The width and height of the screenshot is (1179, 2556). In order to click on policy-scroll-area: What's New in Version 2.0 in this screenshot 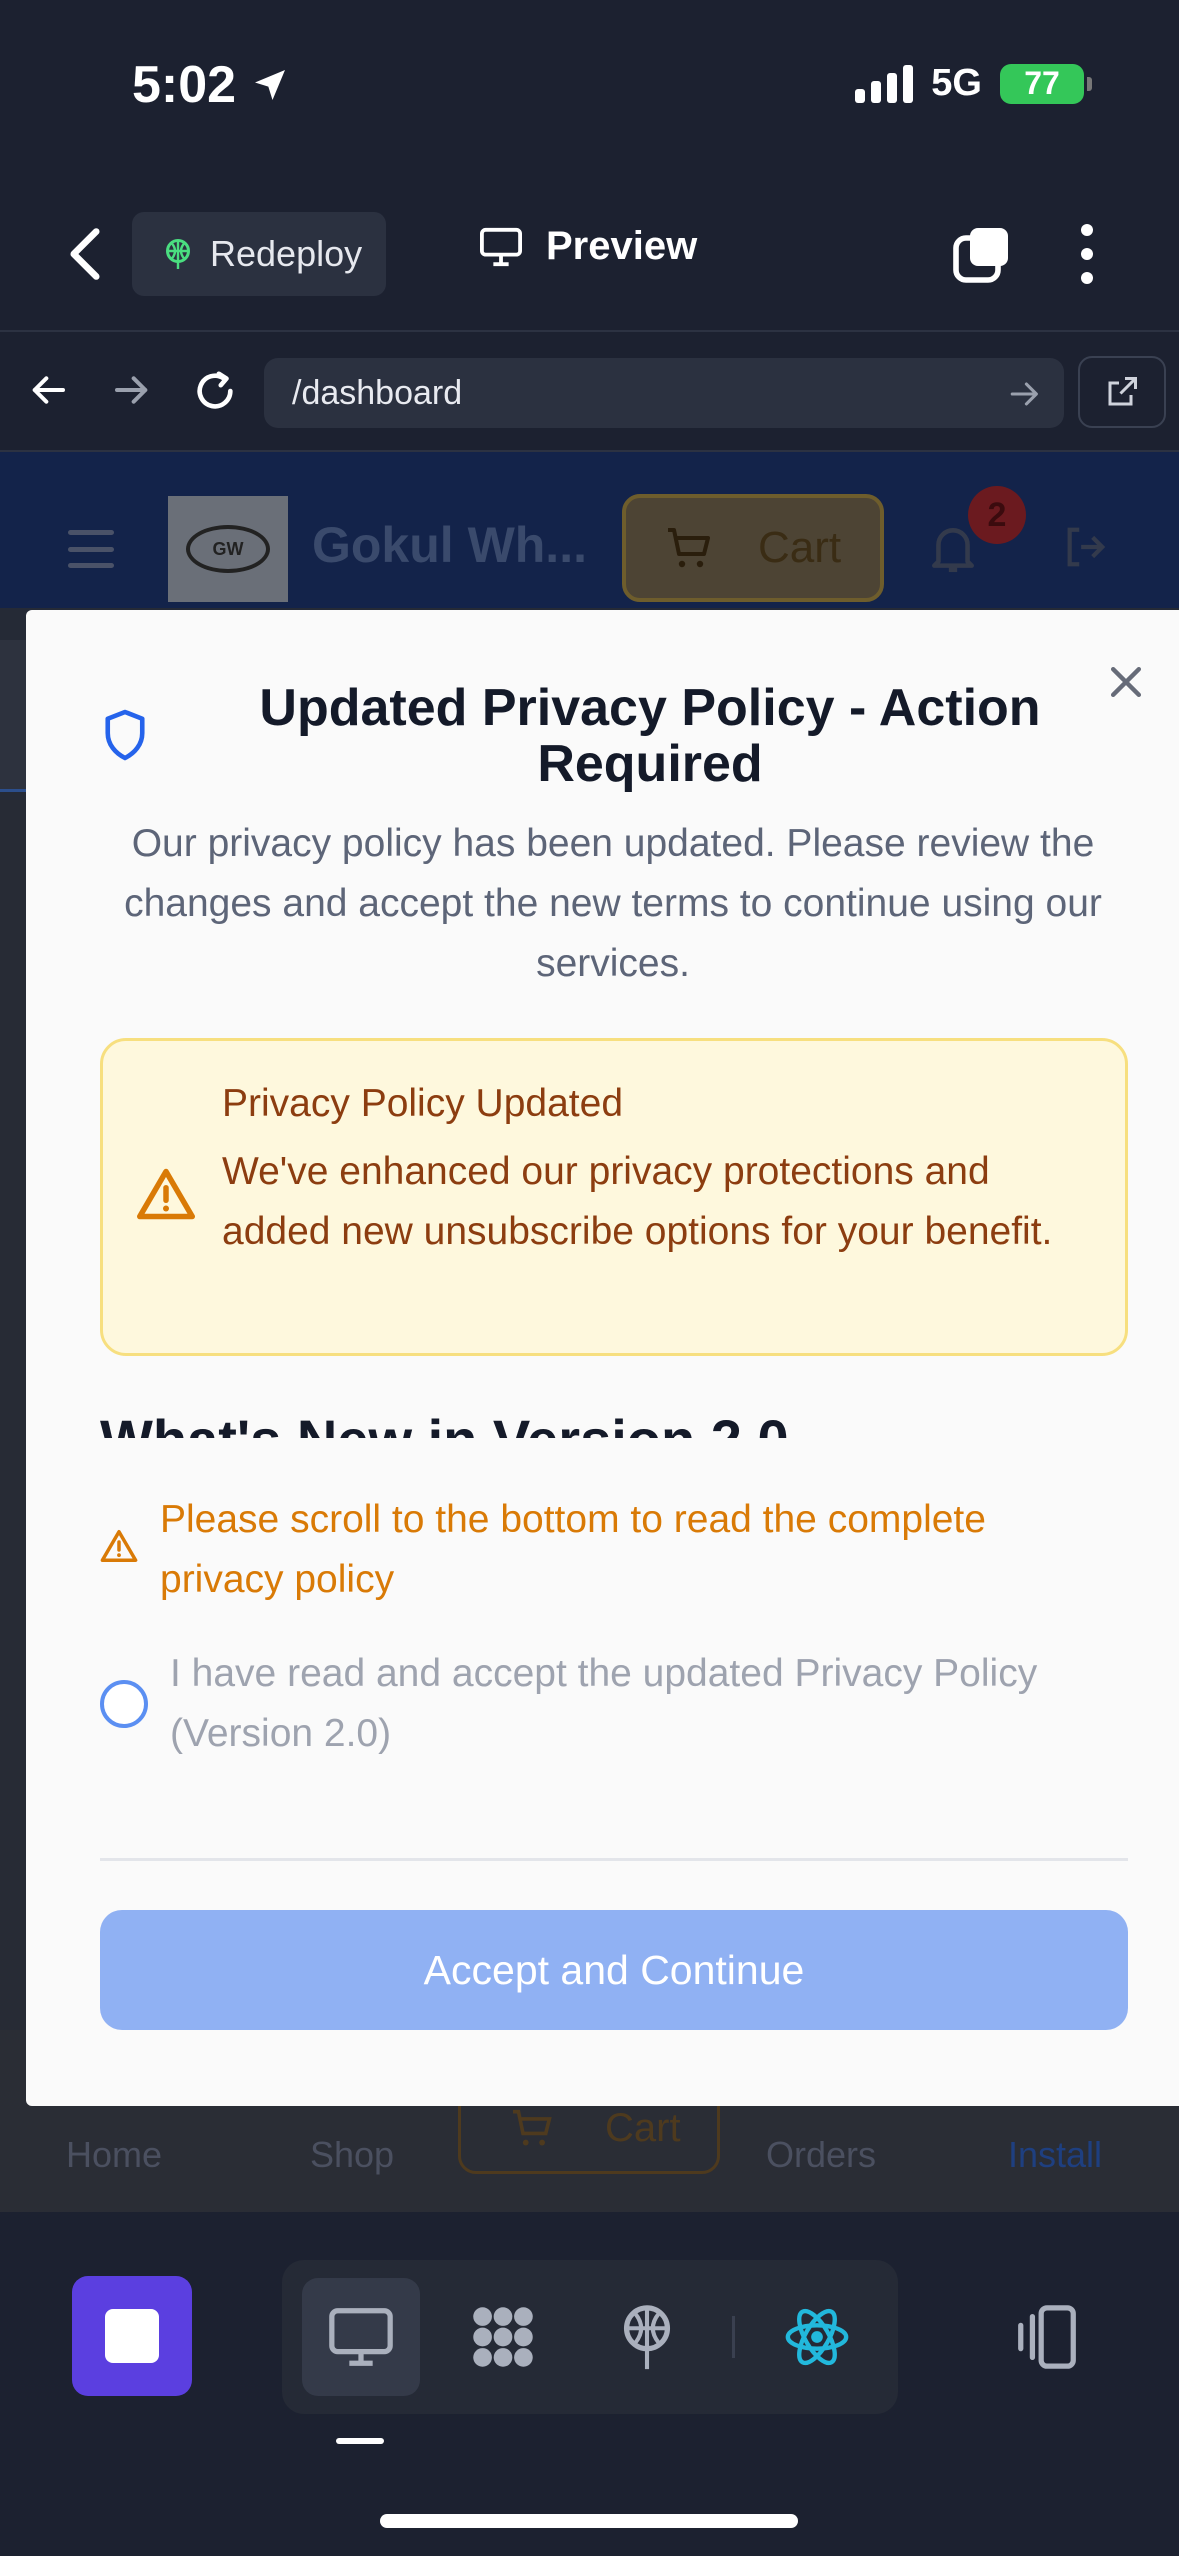, I will do `click(600, 1419)`.